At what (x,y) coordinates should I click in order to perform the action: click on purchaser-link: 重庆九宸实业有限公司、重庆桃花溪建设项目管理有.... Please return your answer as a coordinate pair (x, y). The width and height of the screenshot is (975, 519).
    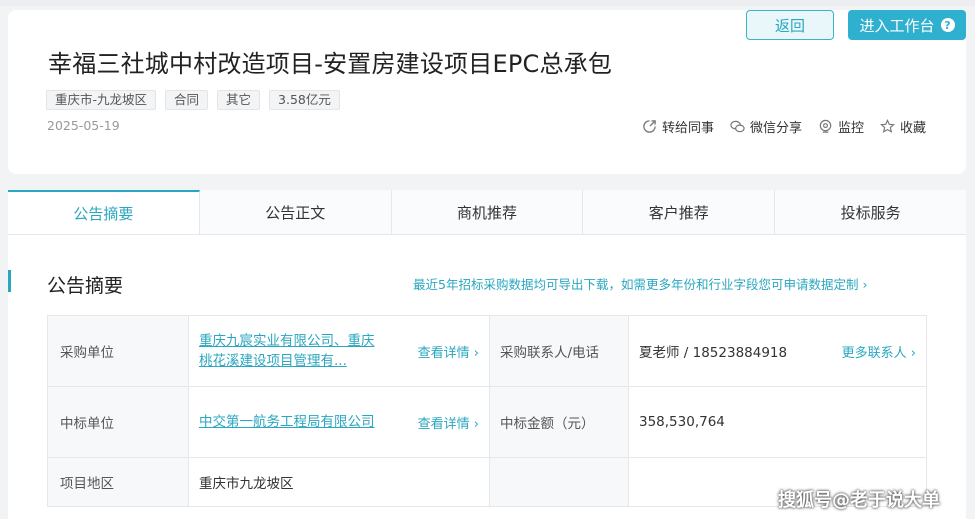
    Looking at the image, I should click on (289, 351).